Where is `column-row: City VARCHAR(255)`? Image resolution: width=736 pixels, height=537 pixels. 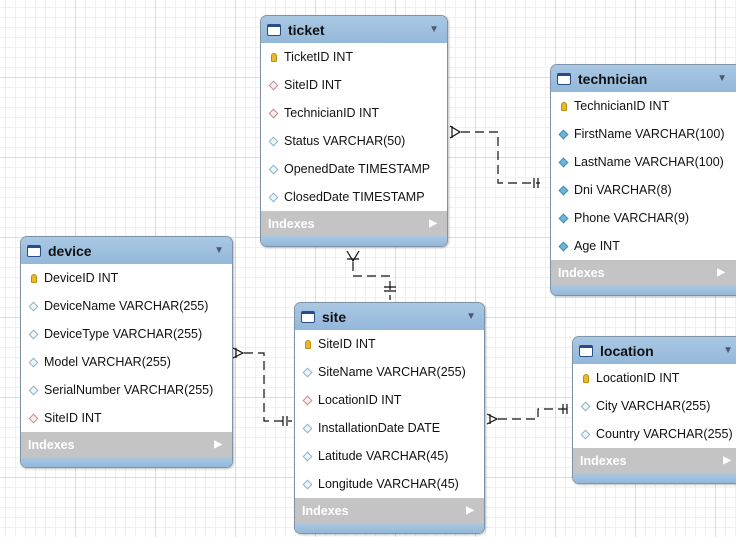
column-row: City VARCHAR(255) is located at coordinates (654, 406).